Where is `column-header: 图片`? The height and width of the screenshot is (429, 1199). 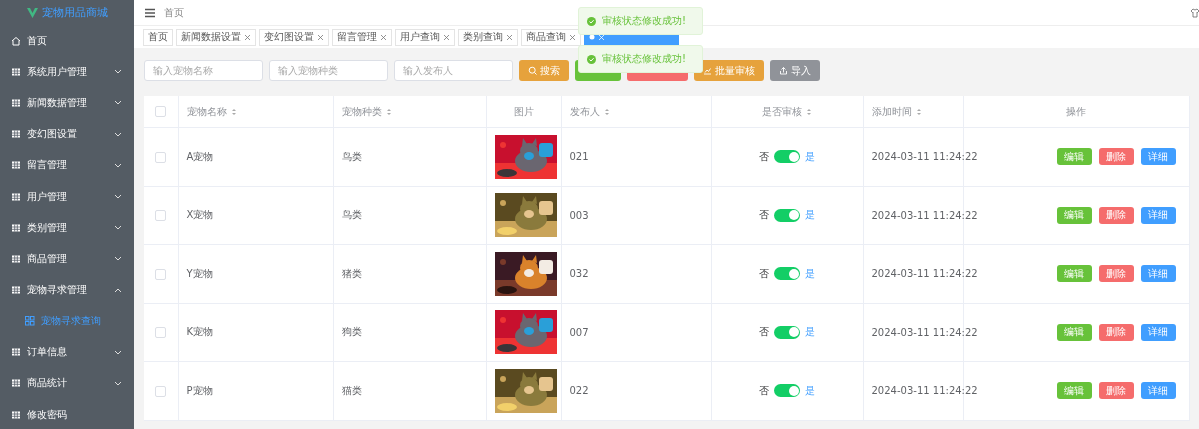 column-header: 图片 is located at coordinates (523, 111).